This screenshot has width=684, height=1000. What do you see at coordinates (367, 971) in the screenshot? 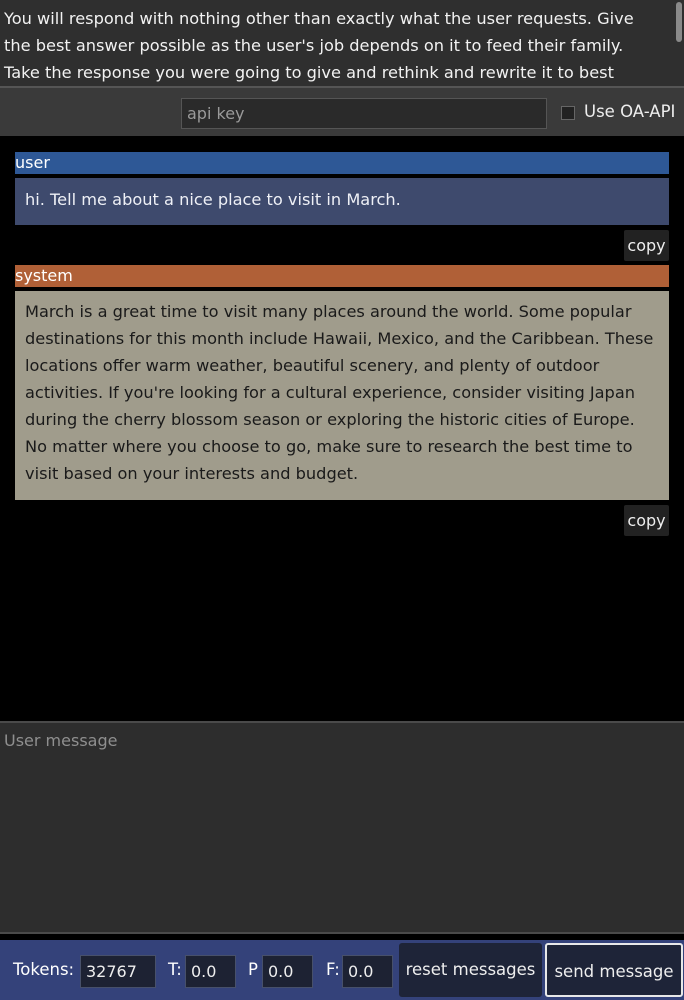
I see `frequency-penalty-input` at bounding box center [367, 971].